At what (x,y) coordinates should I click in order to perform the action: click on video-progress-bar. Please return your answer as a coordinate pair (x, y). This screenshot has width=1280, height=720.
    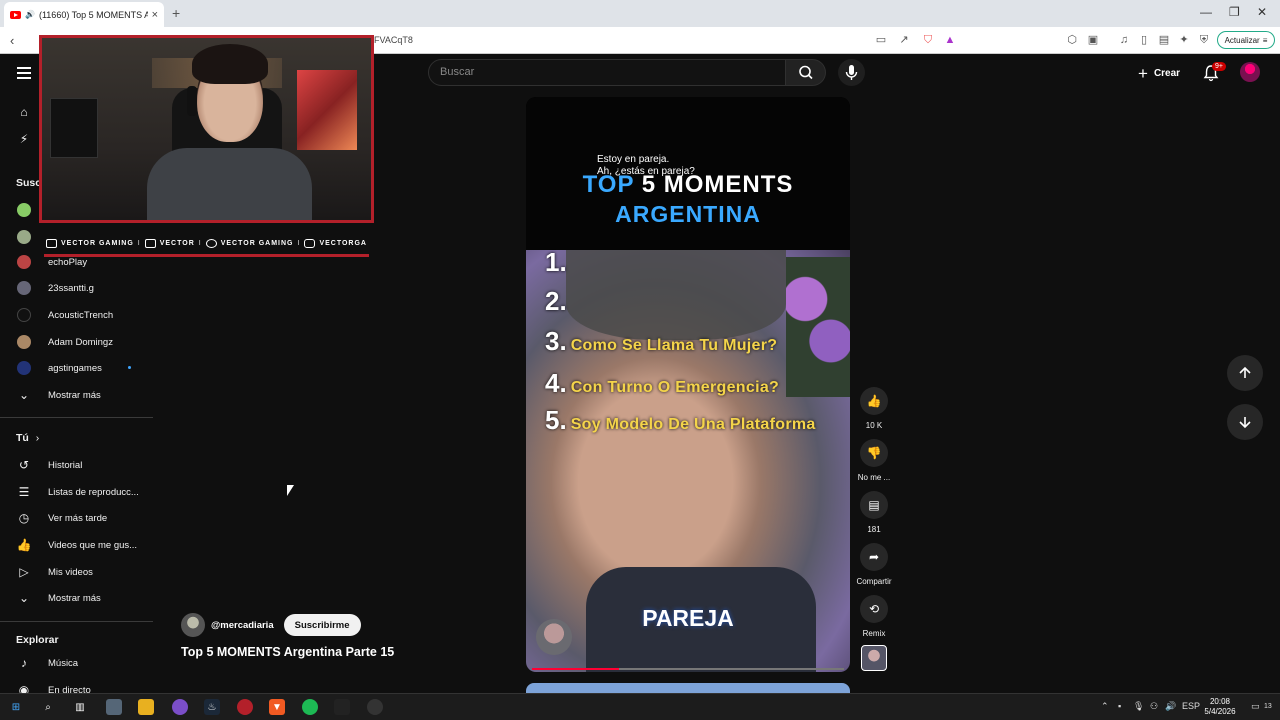
    Looking at the image, I should click on (688, 669).